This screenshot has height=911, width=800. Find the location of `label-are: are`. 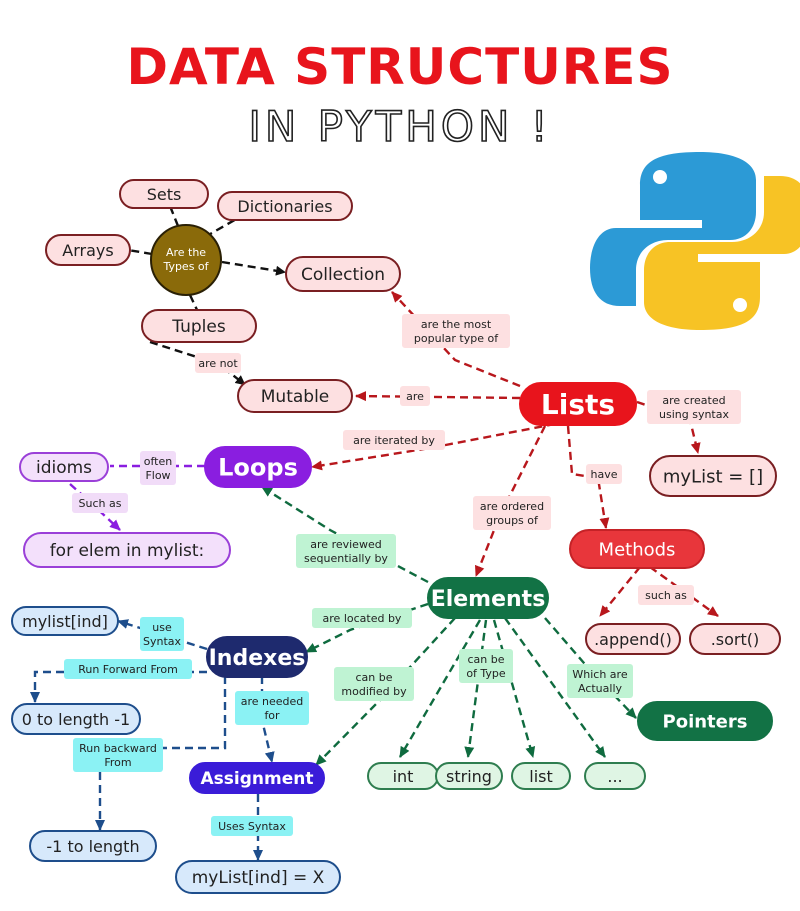

label-are: are is located at coordinates (415, 396).